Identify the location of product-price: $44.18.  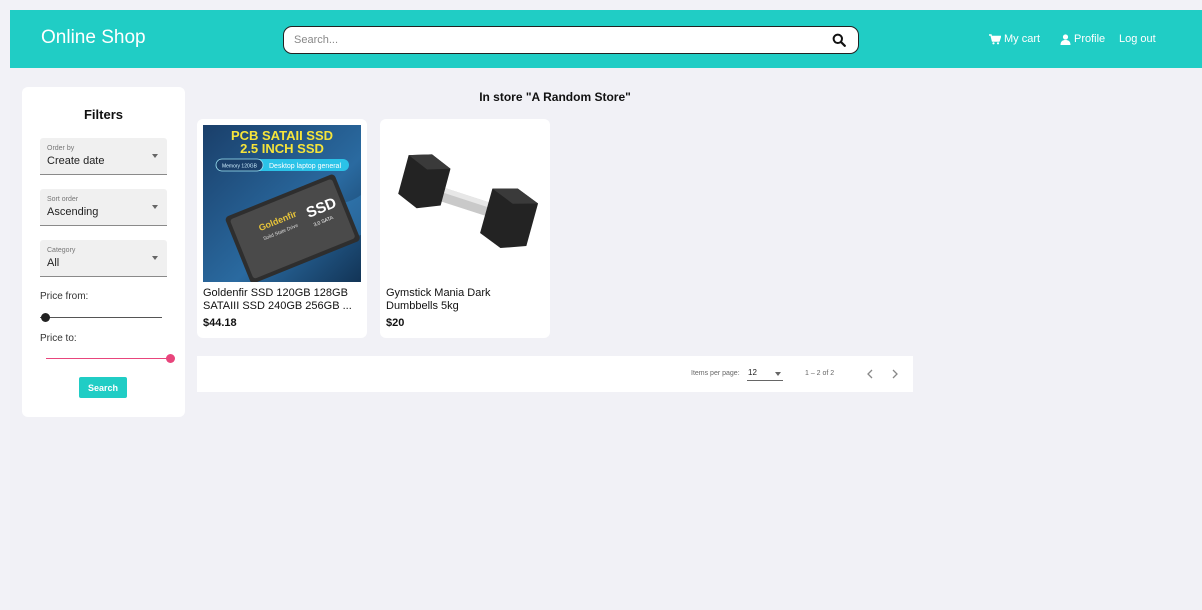
(220, 323).